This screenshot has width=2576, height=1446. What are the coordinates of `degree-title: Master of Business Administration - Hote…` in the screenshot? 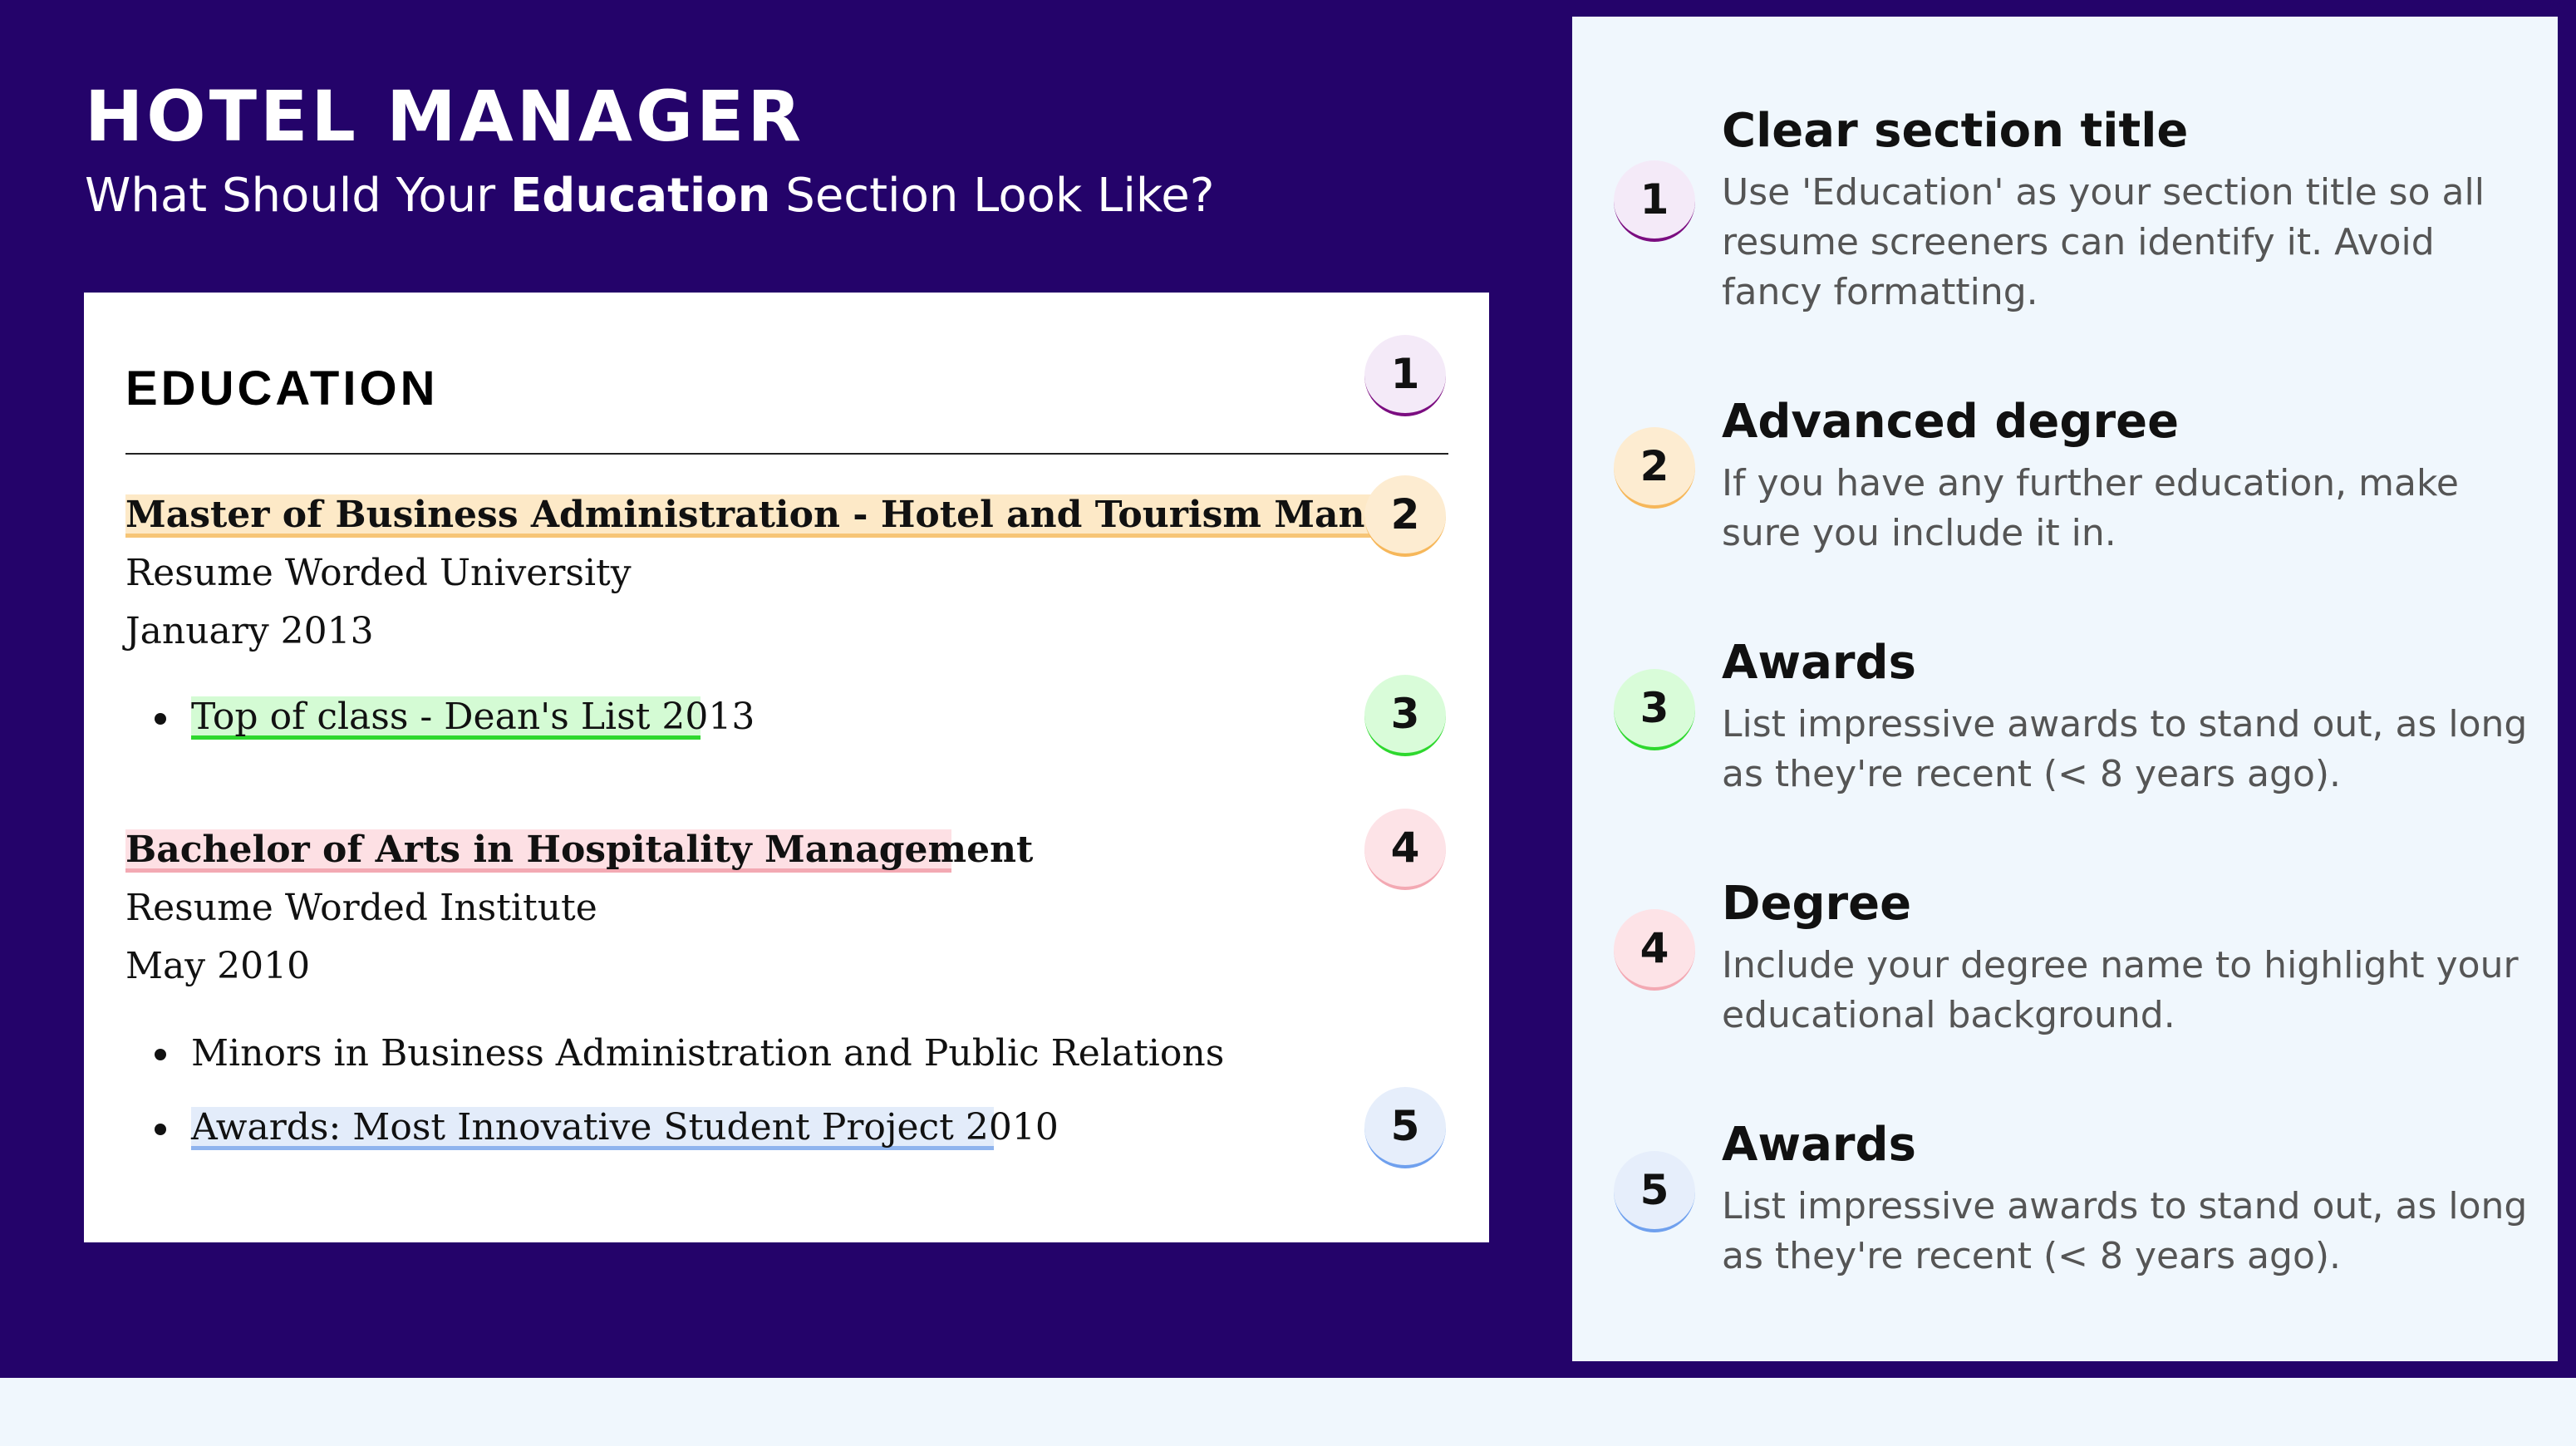 It's located at (768, 515).